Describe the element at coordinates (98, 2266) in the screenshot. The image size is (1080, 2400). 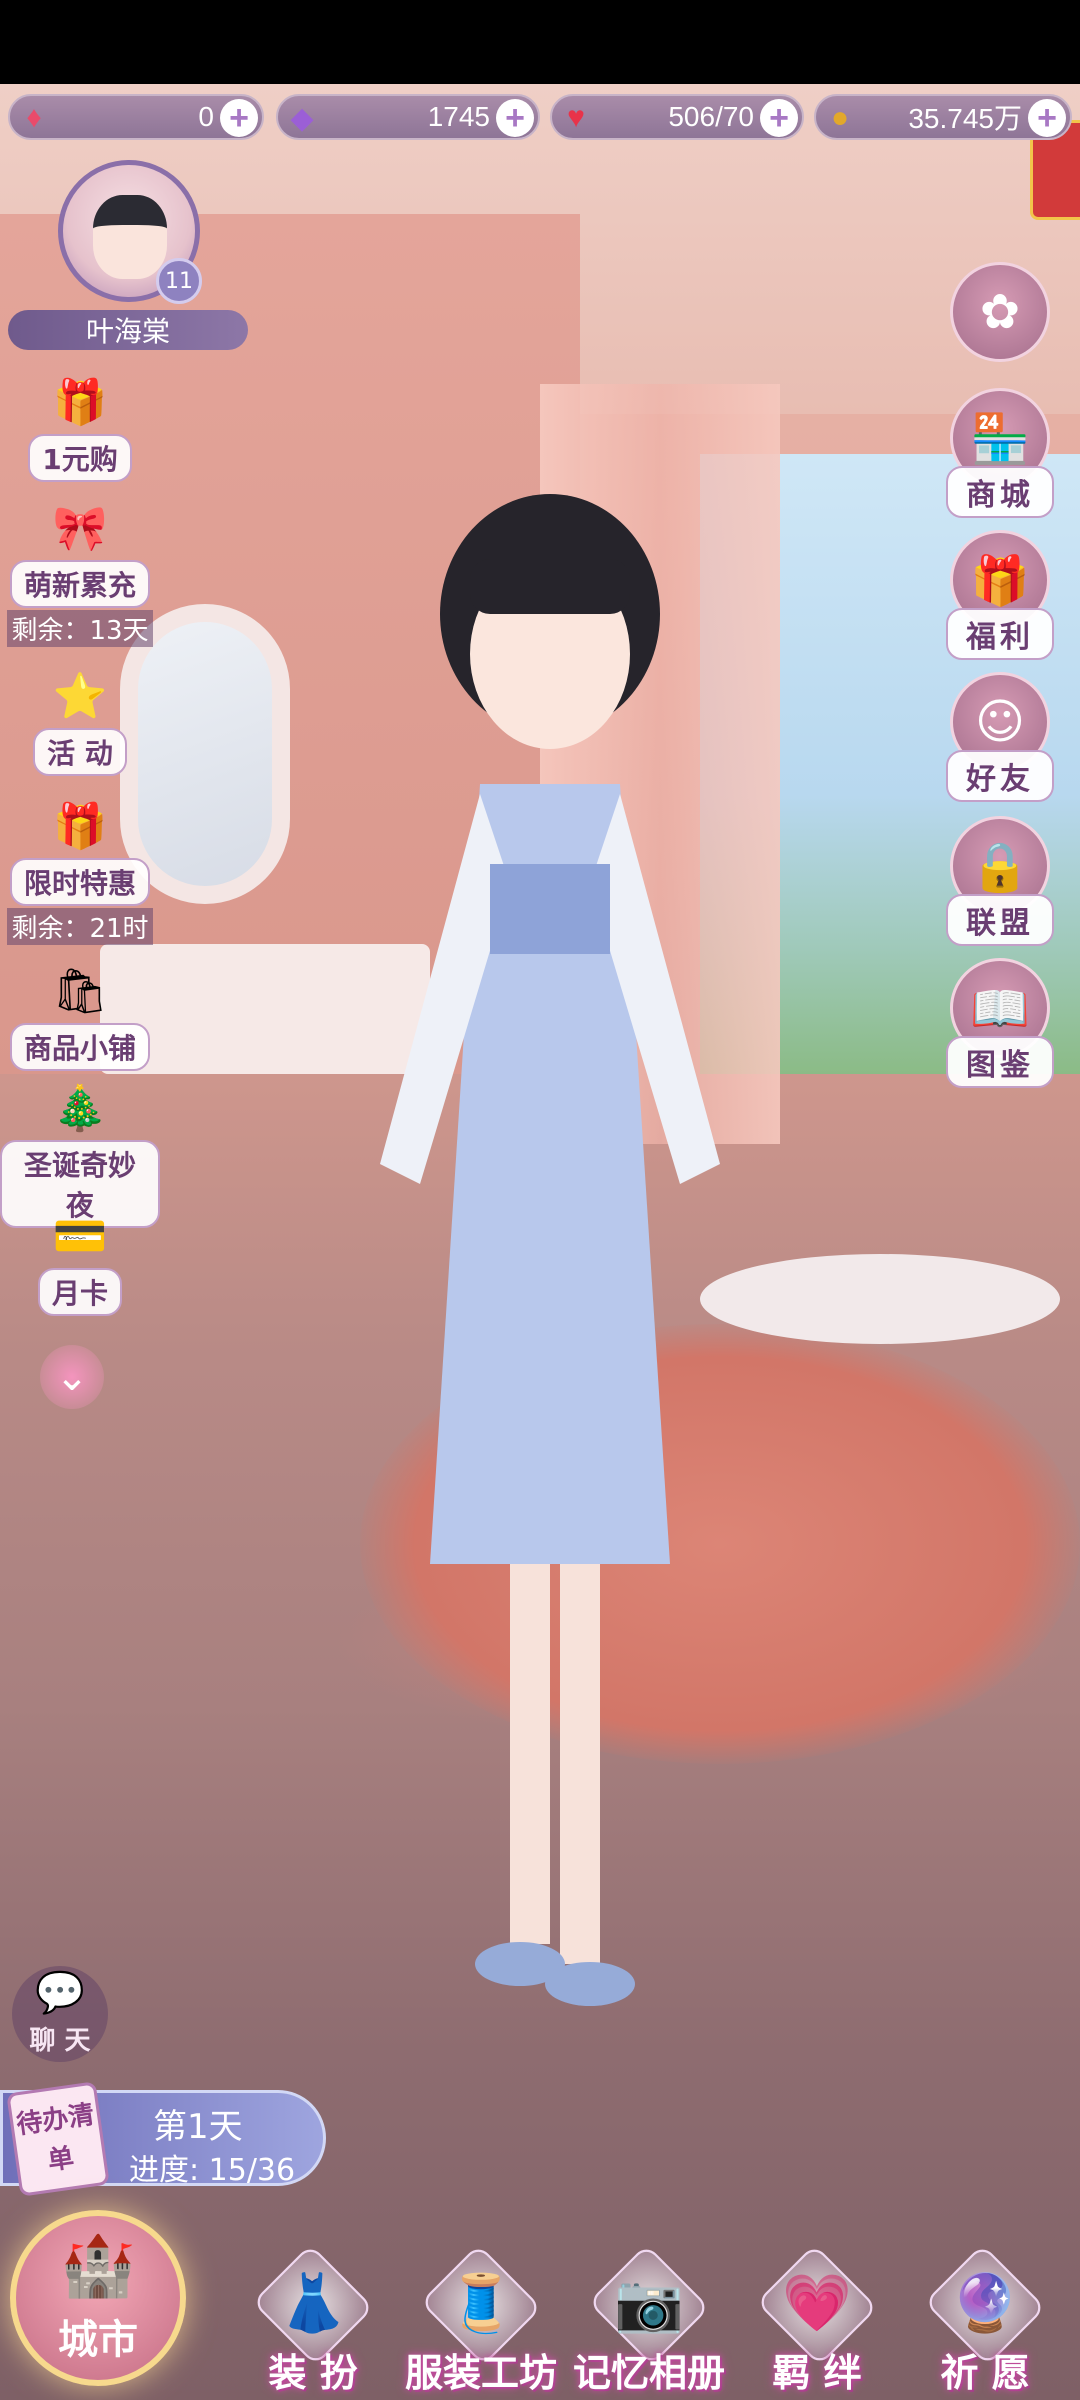
I see `castle-icon: 🏰` at that location.